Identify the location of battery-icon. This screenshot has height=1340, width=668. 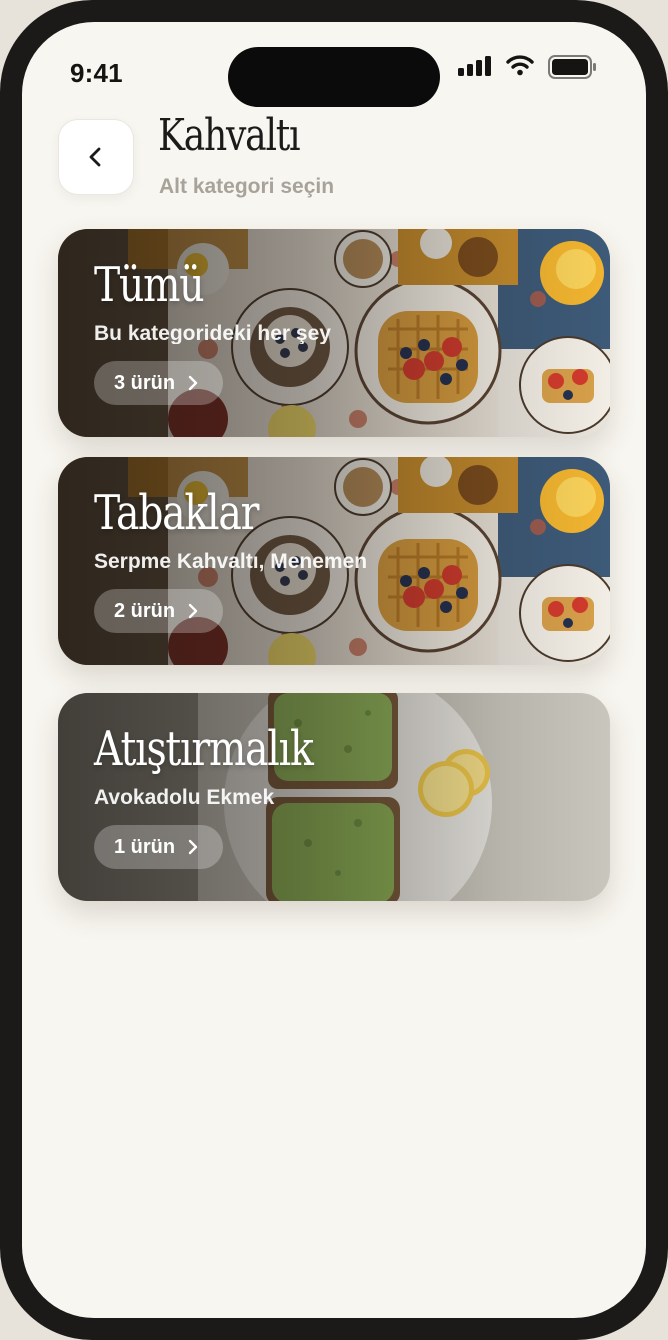
(572, 67).